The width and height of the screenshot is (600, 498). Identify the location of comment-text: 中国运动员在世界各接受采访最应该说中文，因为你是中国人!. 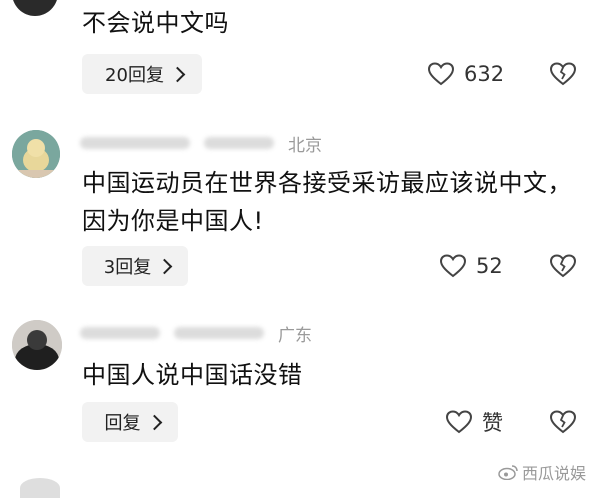
(329, 202).